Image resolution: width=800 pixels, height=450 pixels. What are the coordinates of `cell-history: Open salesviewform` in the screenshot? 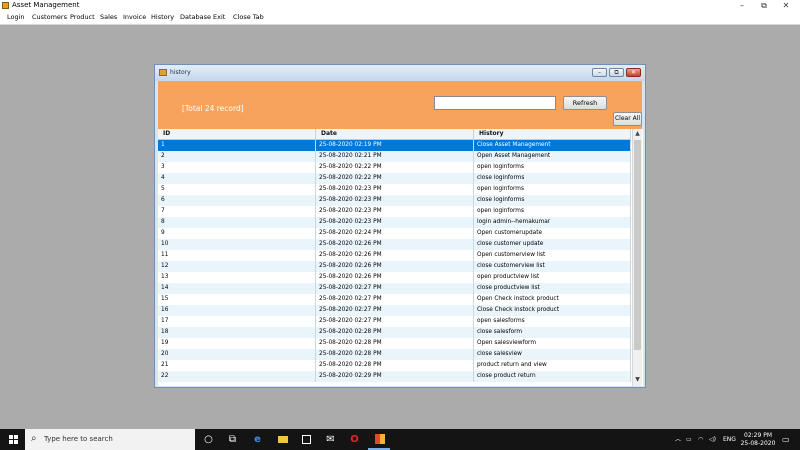 It's located at (552, 343).